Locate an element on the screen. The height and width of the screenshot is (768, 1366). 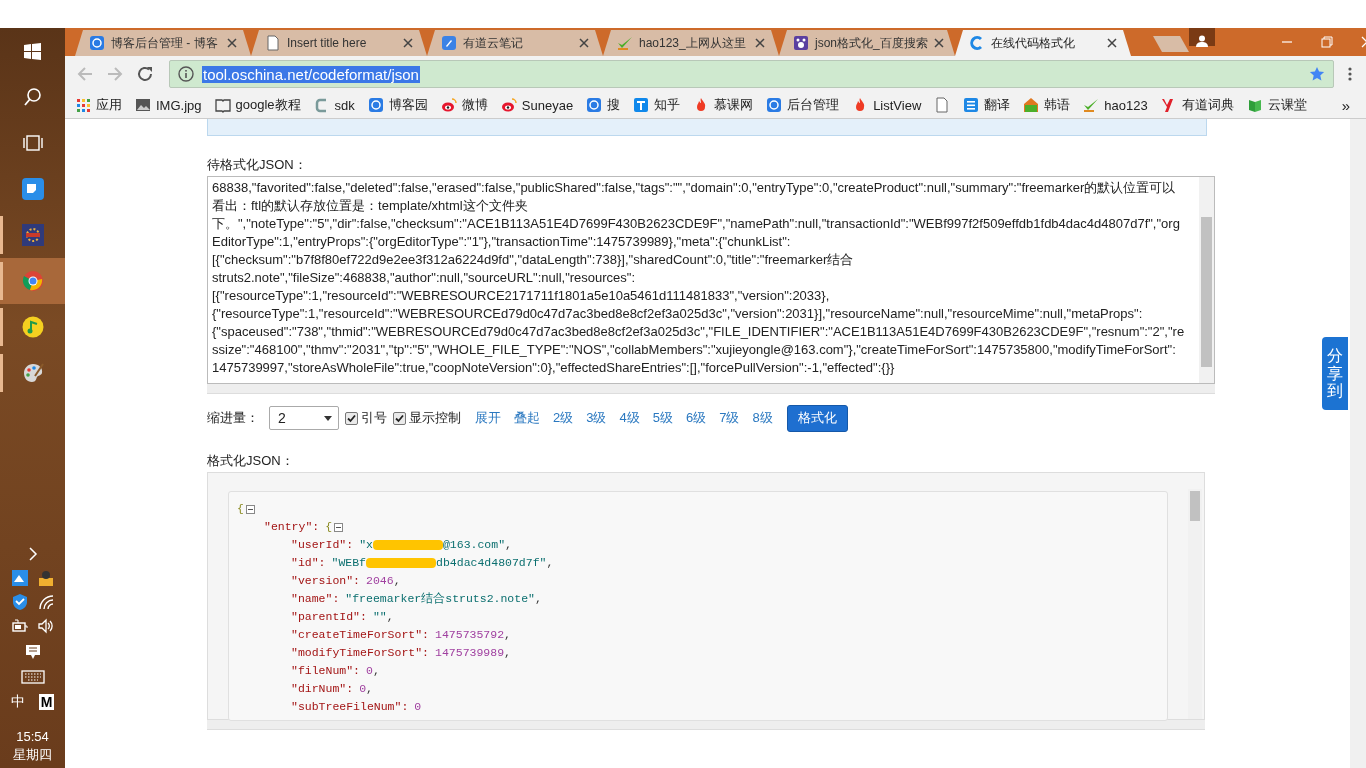
share-tab: 分享到 is located at coordinates (1335, 373).